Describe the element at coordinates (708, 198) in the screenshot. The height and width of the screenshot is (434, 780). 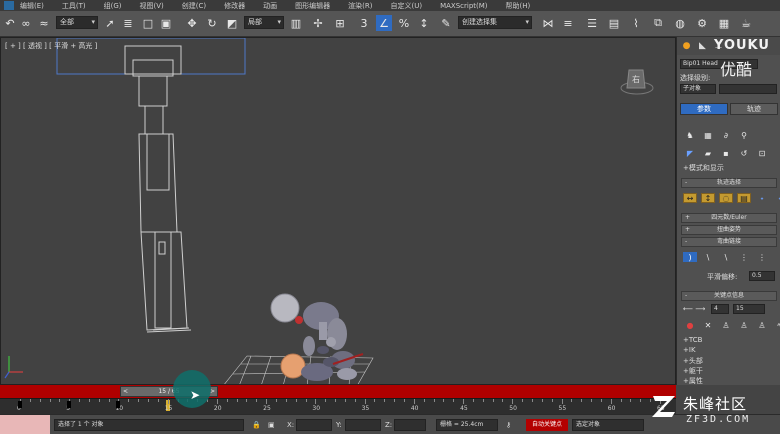
I see `lock-com-vertical-icon: ↕` at that location.